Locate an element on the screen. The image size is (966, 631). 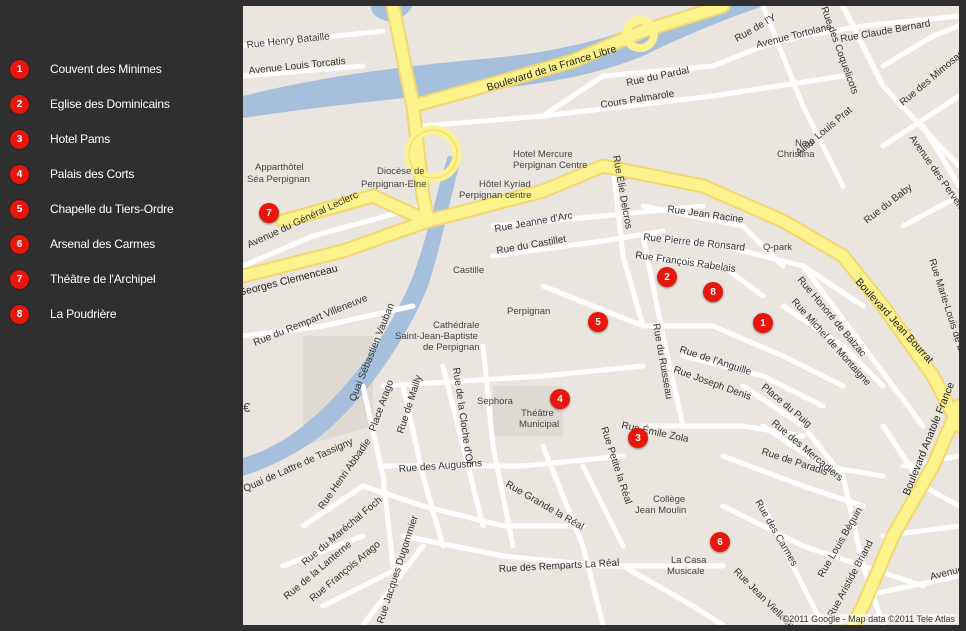
place-label: Hotel Mercure is located at coordinates (543, 154).